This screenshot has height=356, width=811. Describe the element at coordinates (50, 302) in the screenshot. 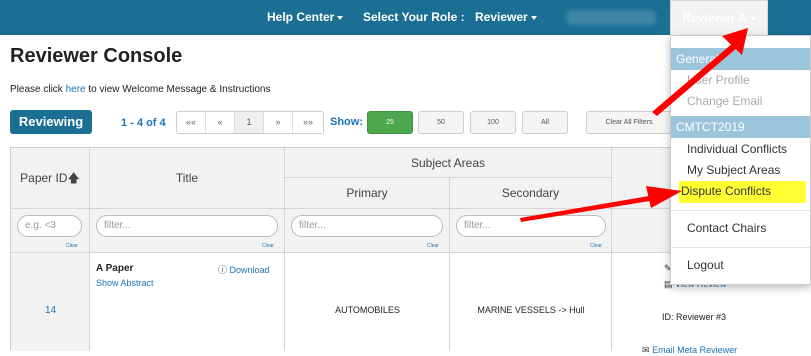

I see `table-row: 14` at that location.